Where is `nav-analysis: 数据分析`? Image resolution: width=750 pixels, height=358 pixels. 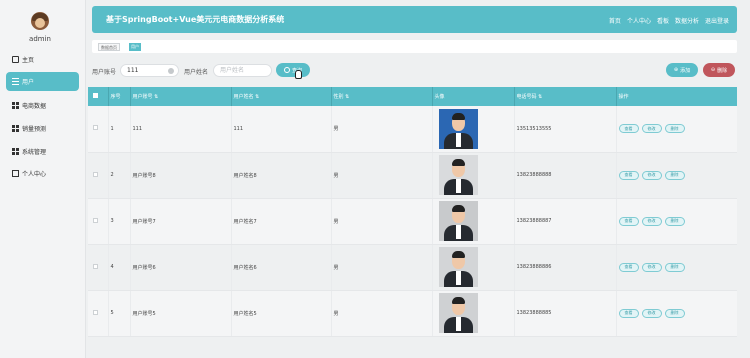
nav-analysis: 数据分析 is located at coordinates (687, 20).